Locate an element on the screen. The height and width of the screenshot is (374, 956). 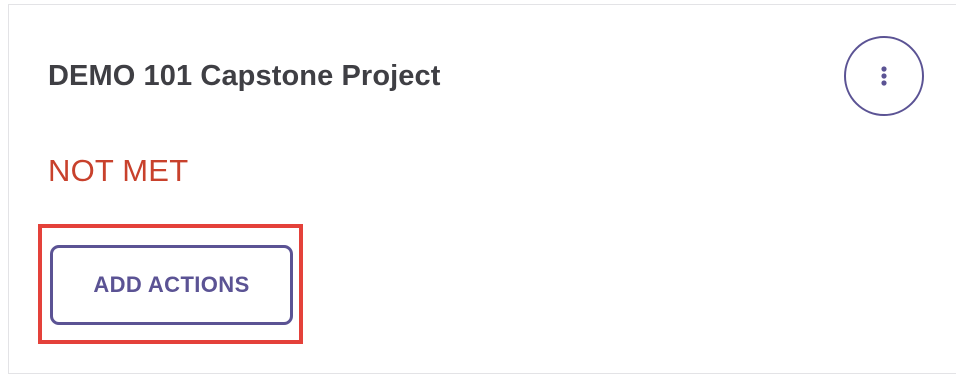
add-actions-button: ADD ACTIONS is located at coordinates (171, 285).